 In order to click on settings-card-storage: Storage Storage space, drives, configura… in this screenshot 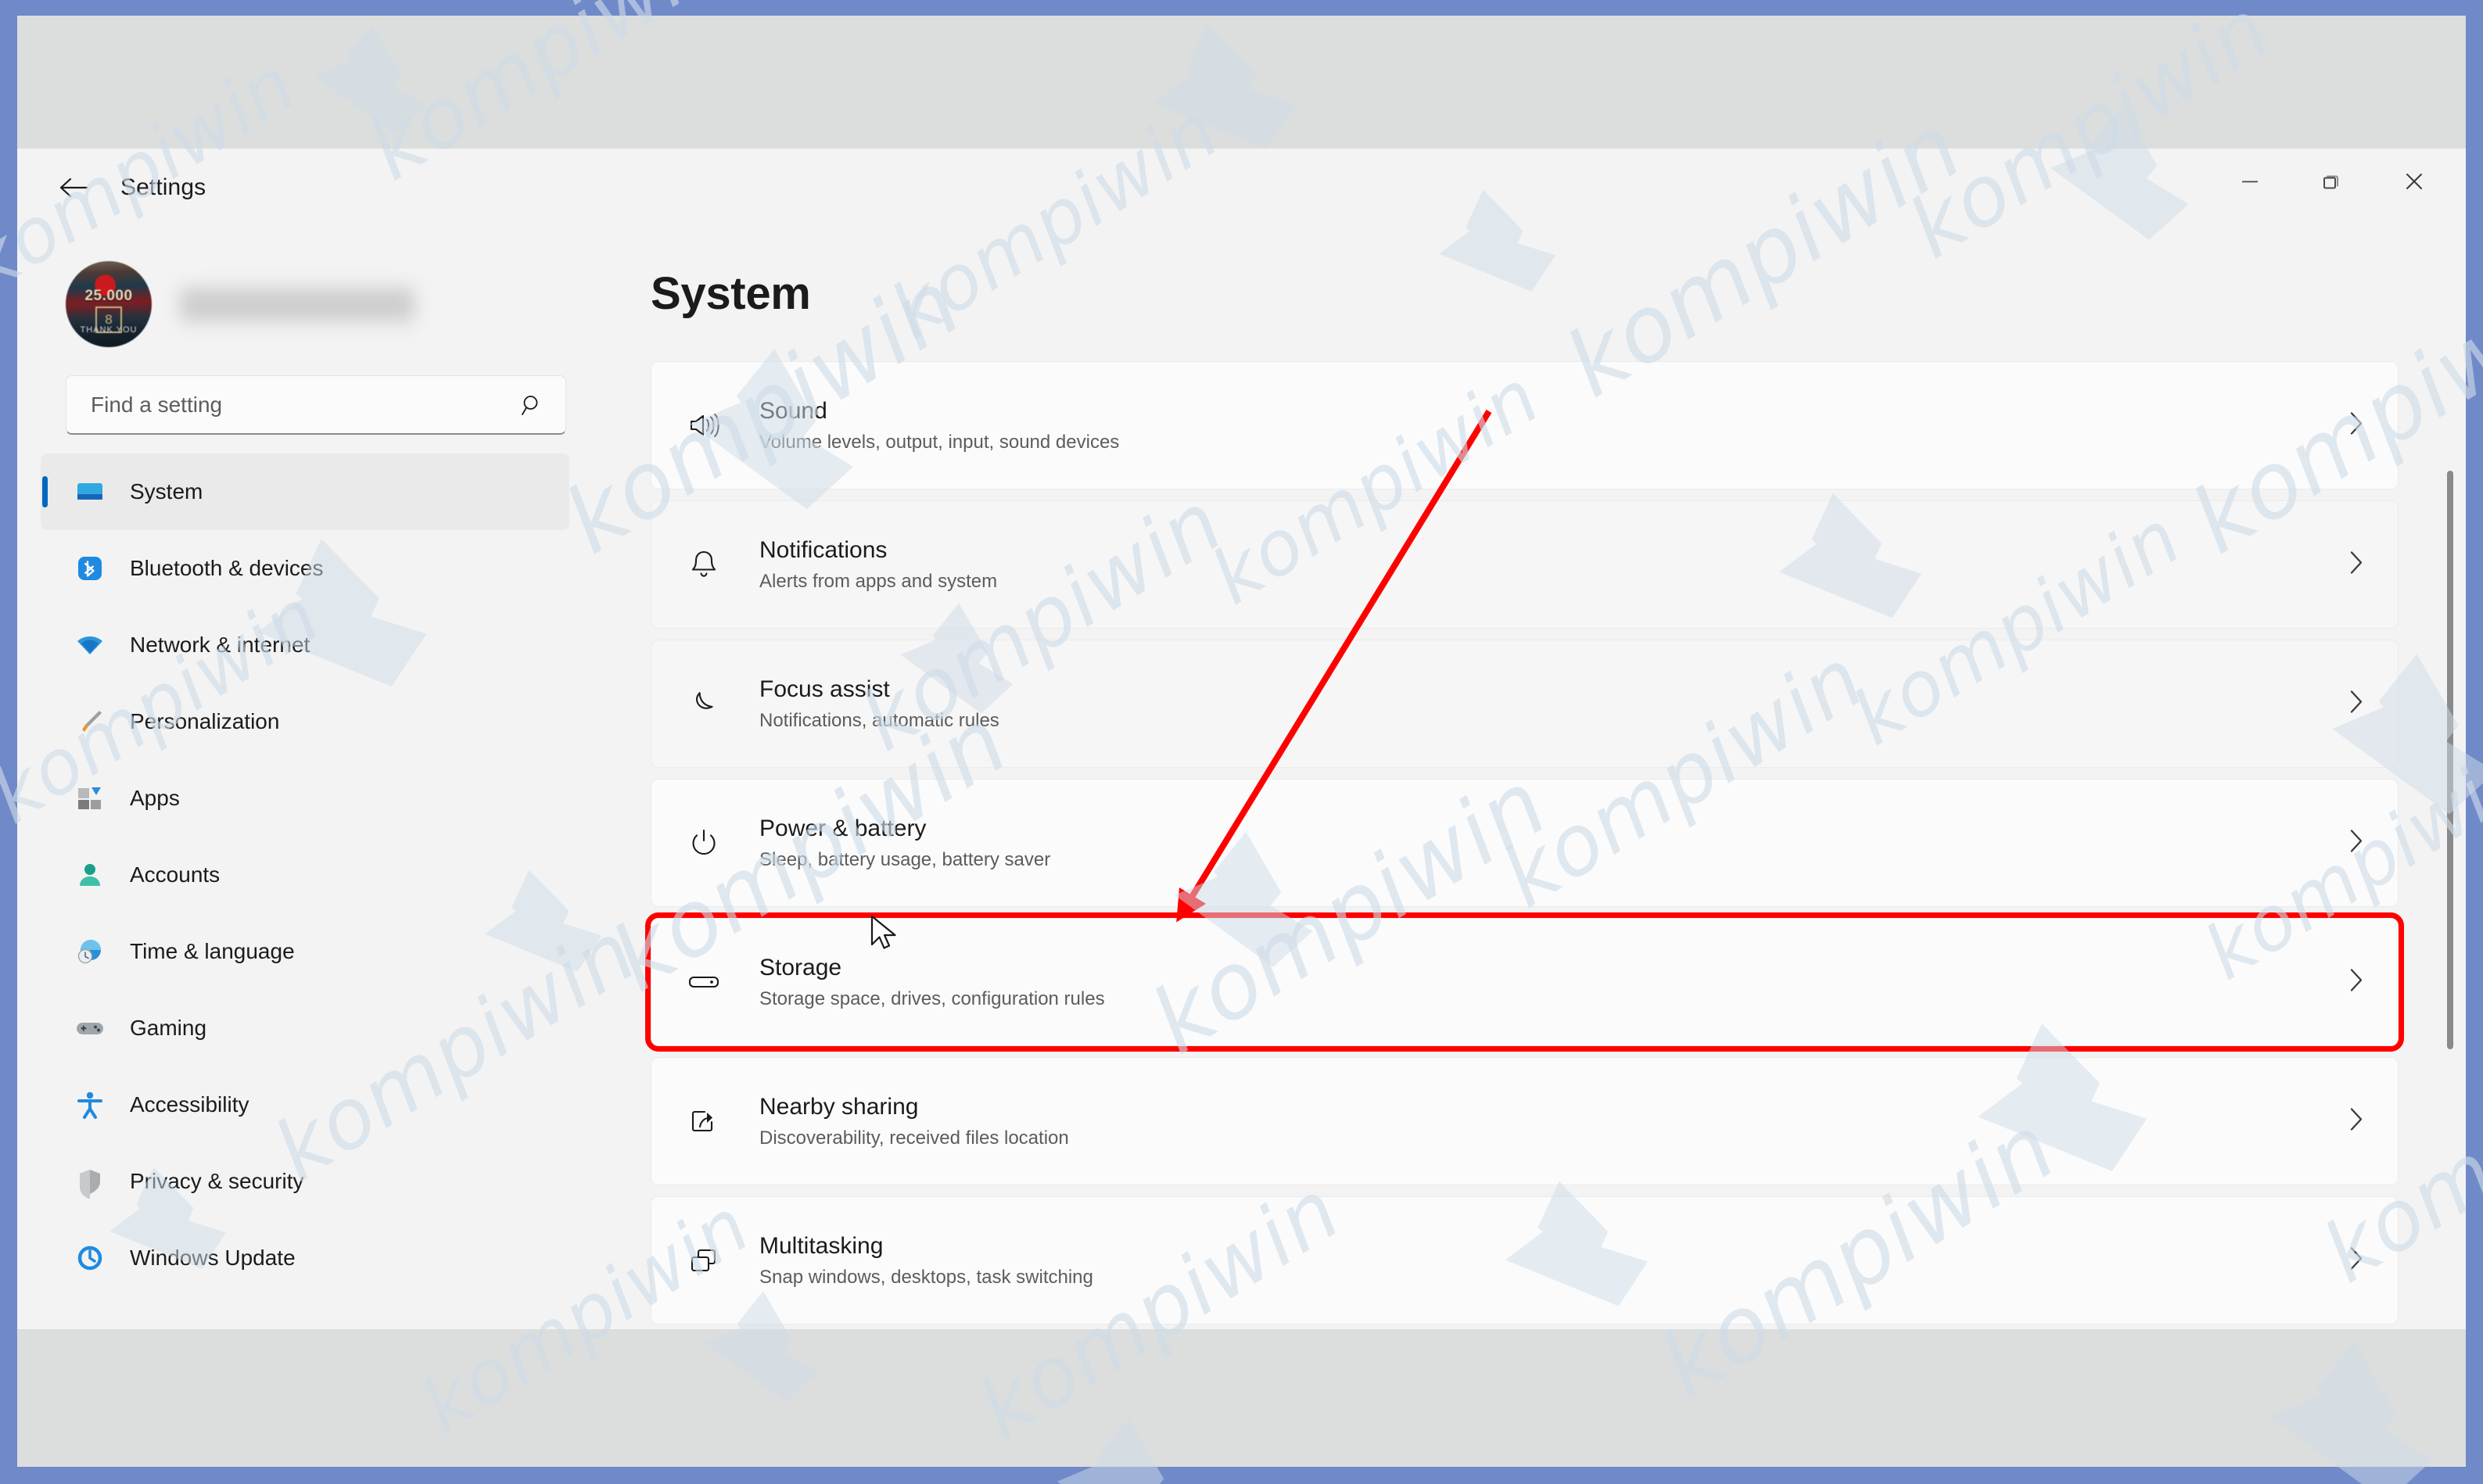, I will do `click(1524, 982)`.